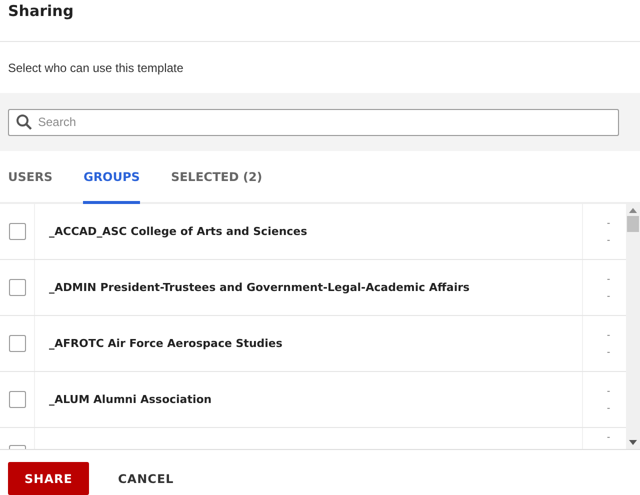 The width and height of the screenshot is (640, 495). I want to click on group-name: _AFROTC Air Force Aerospace Studies, so click(165, 343).